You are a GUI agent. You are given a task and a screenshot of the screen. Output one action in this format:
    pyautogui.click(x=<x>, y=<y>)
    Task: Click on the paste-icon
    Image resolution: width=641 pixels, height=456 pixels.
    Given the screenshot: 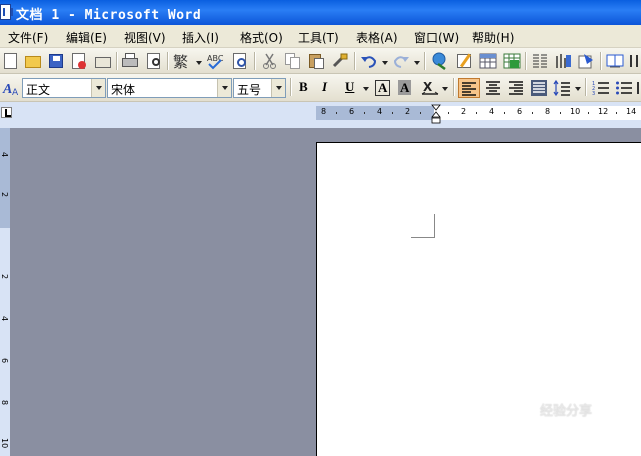 What is the action you would take?
    pyautogui.click(x=316, y=61)
    